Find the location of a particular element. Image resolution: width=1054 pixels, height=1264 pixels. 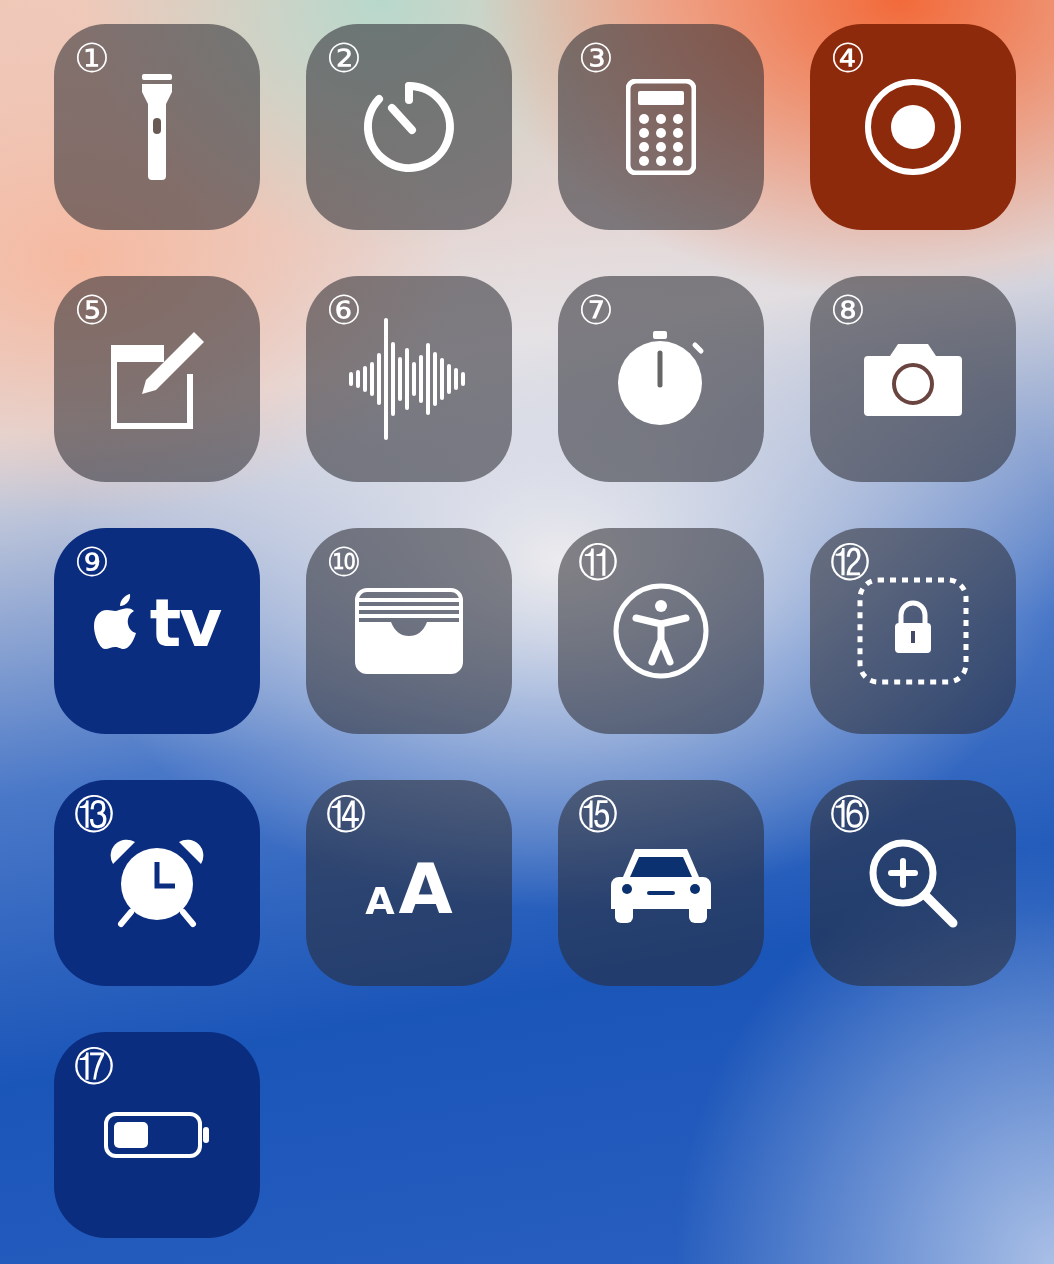

control-tile: ⑩ is located at coordinates (409, 631).